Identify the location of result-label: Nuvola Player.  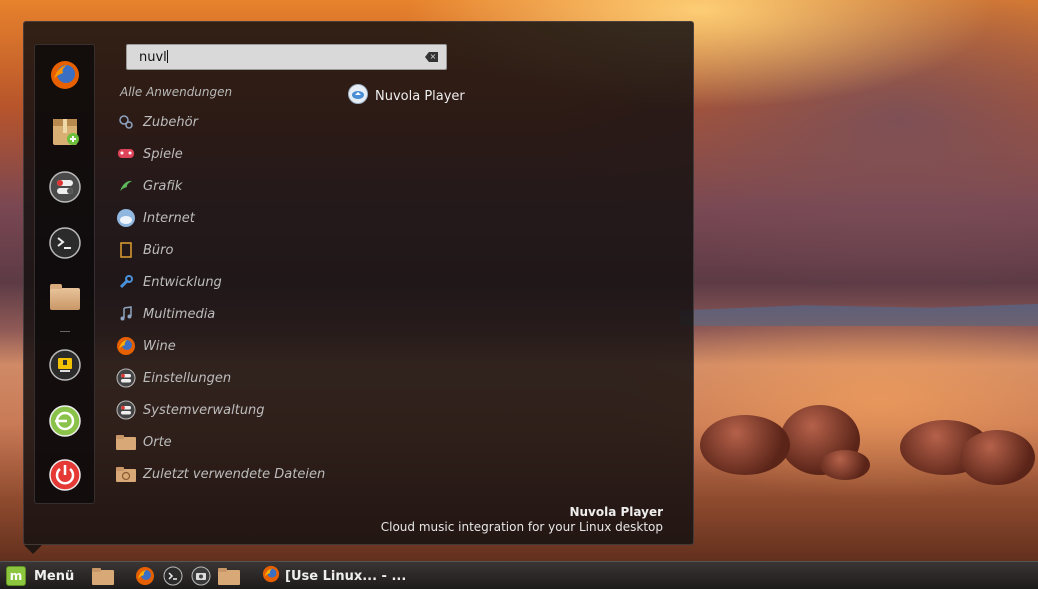
(420, 96).